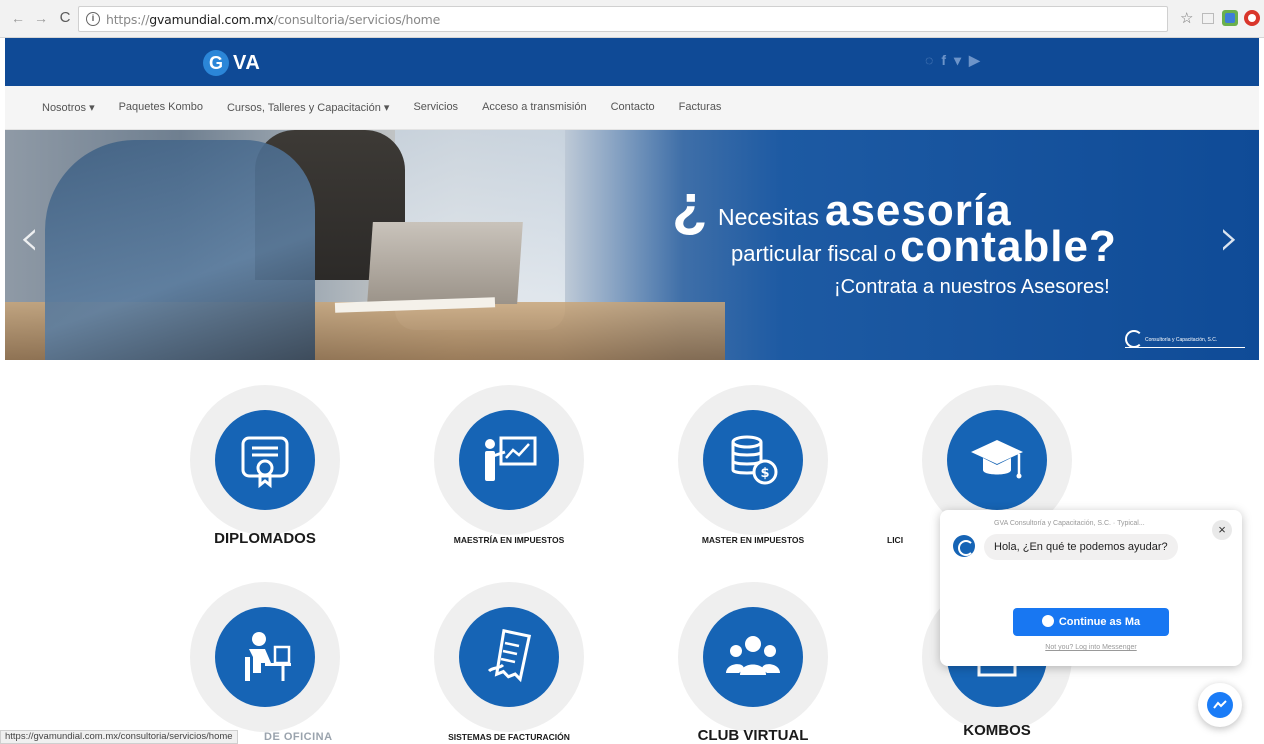 This screenshot has height=744, width=1264. I want to click on office-worker-icon, so click(268, 656).